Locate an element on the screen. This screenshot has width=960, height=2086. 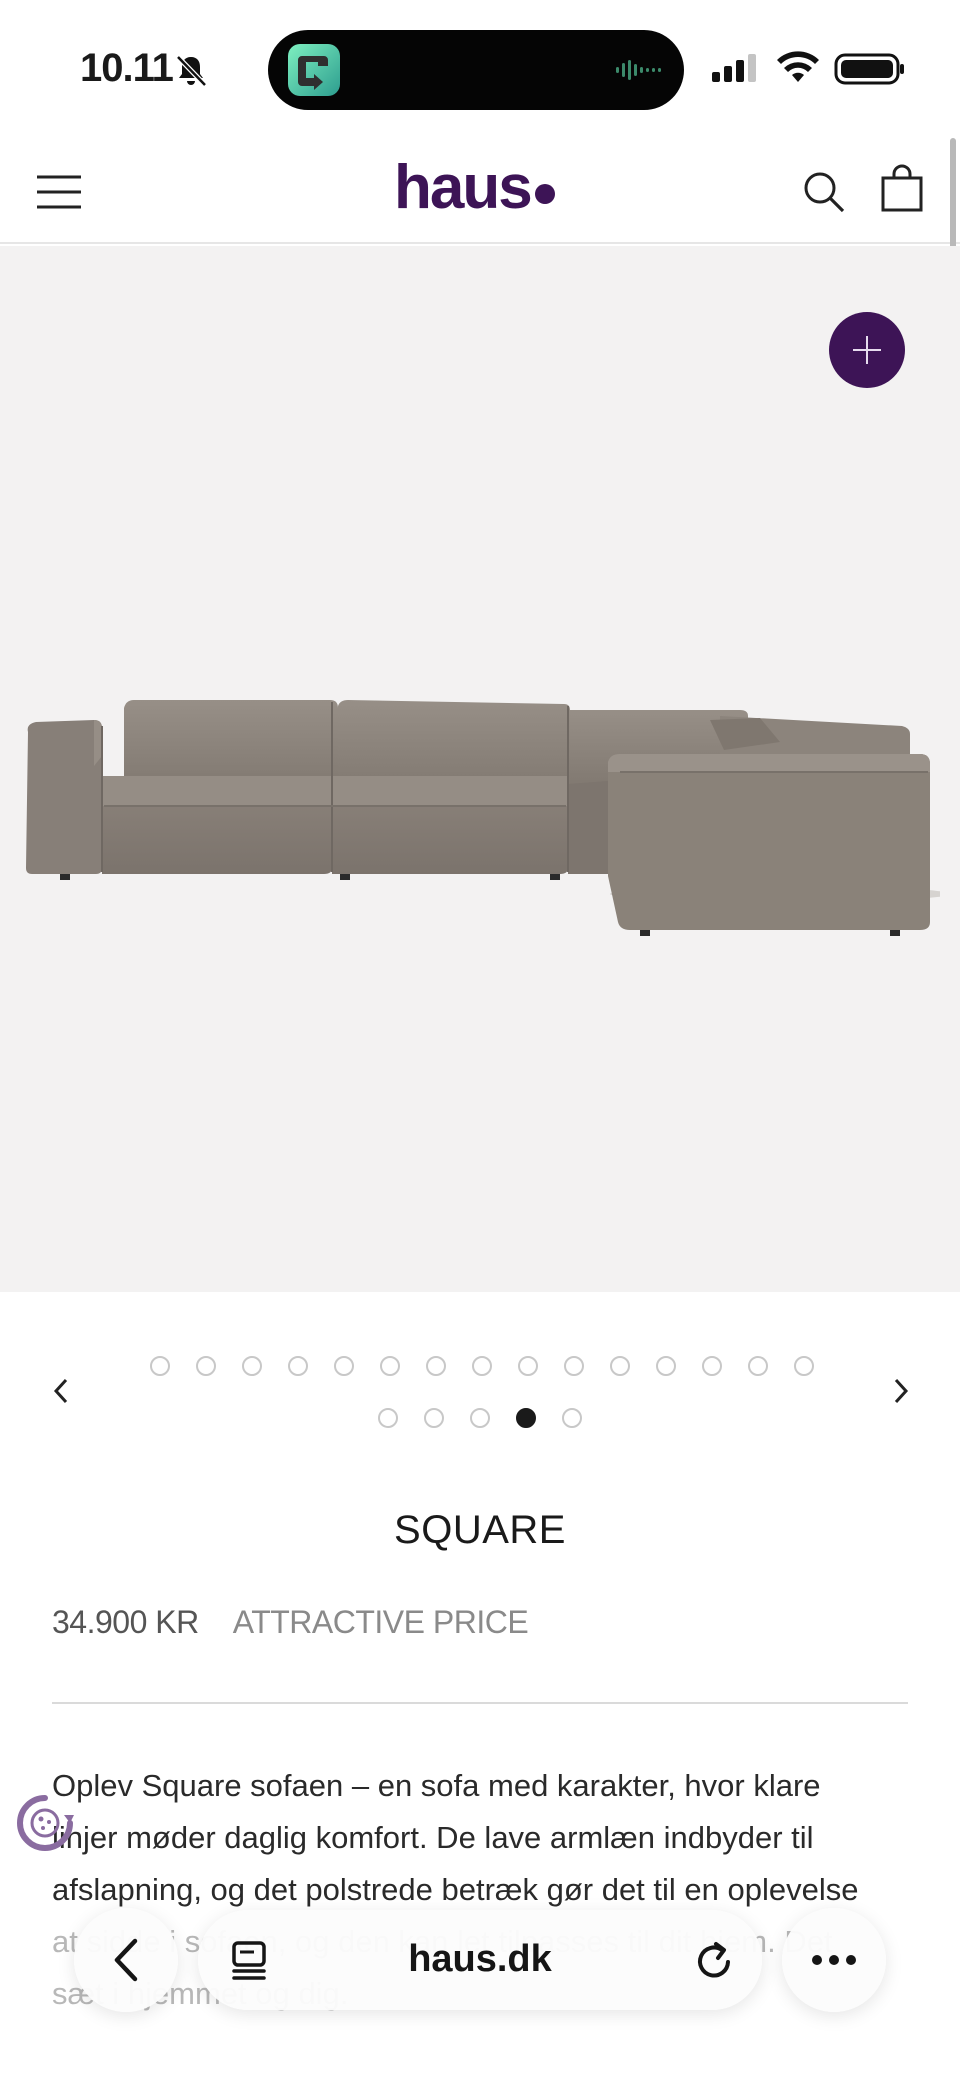
logo-dot is located at coordinates (544, 194).